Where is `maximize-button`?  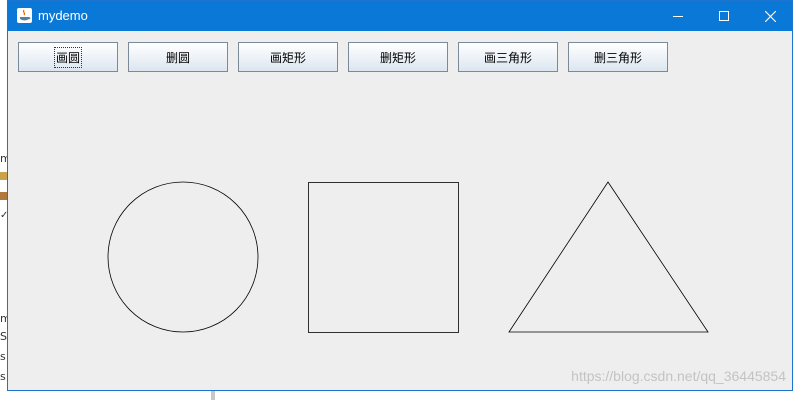
maximize-button is located at coordinates (724, 16).